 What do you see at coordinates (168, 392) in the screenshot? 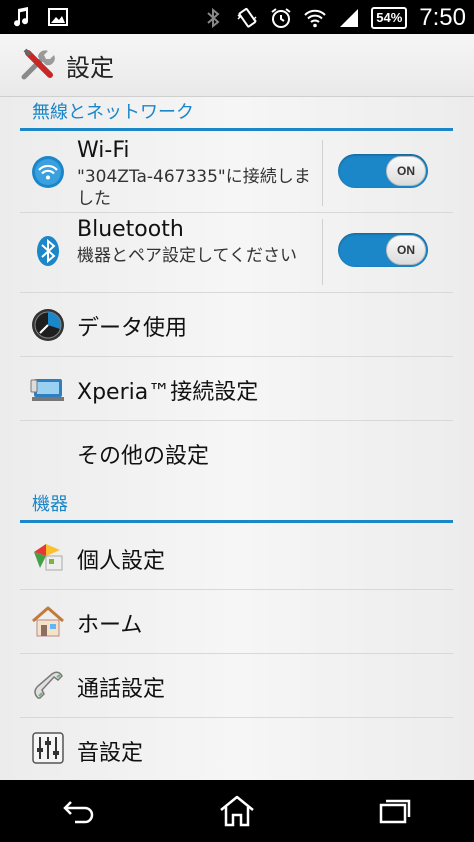
I see `xperia-connect-title: Xperia™接続設定` at bounding box center [168, 392].